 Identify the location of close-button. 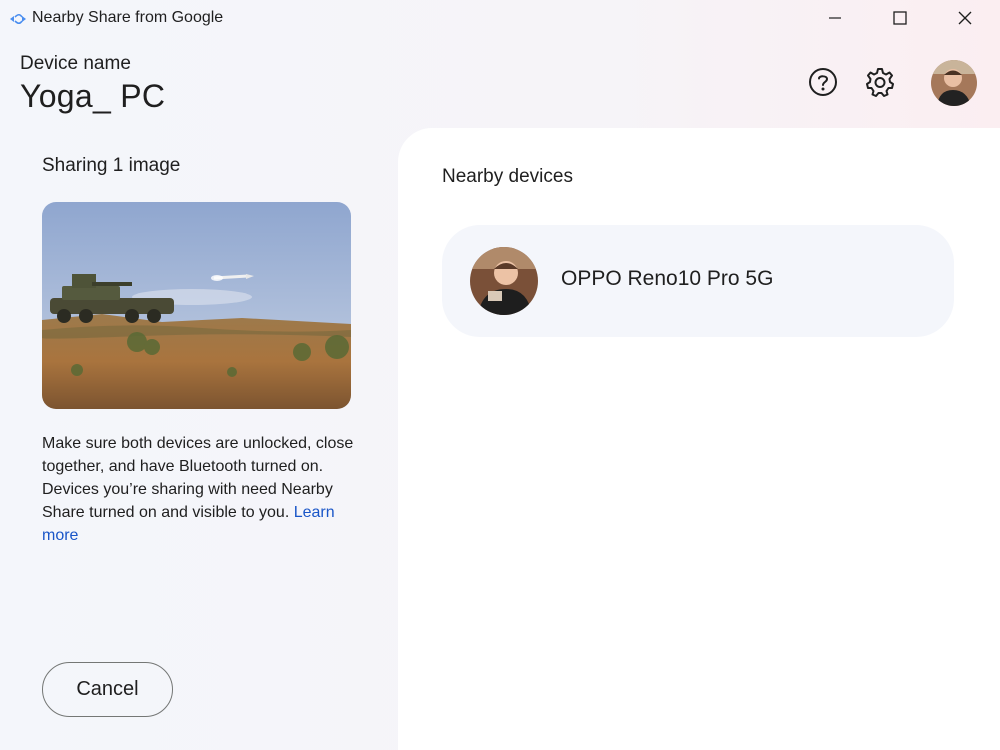
(965, 18).